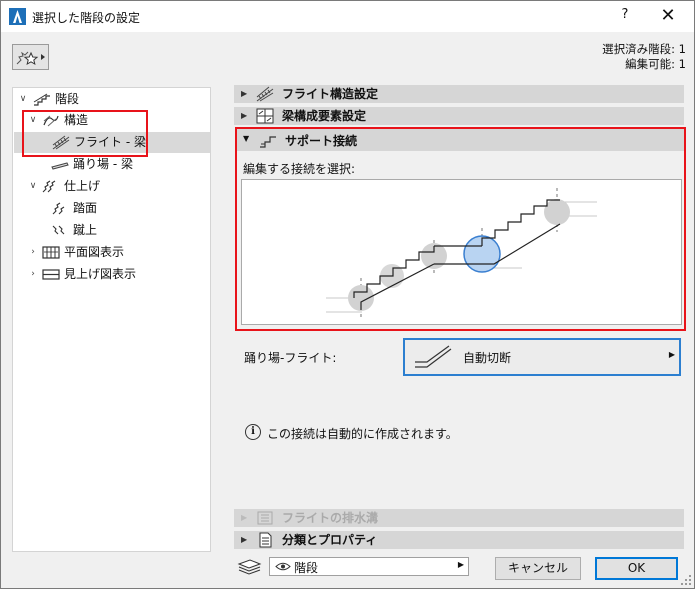  I want to click on section-flight-structure: ▶ フライト構造設定, so click(459, 94).